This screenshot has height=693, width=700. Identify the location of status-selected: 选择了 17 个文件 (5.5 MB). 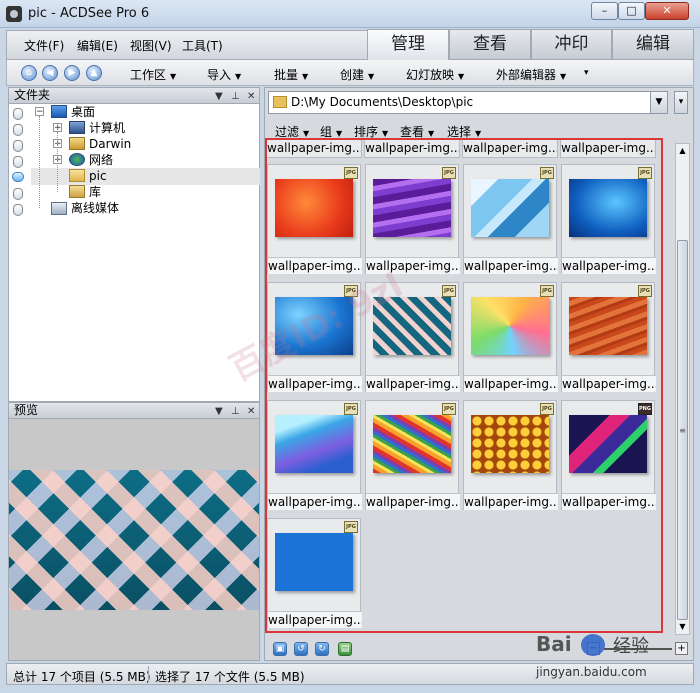
(230, 677).